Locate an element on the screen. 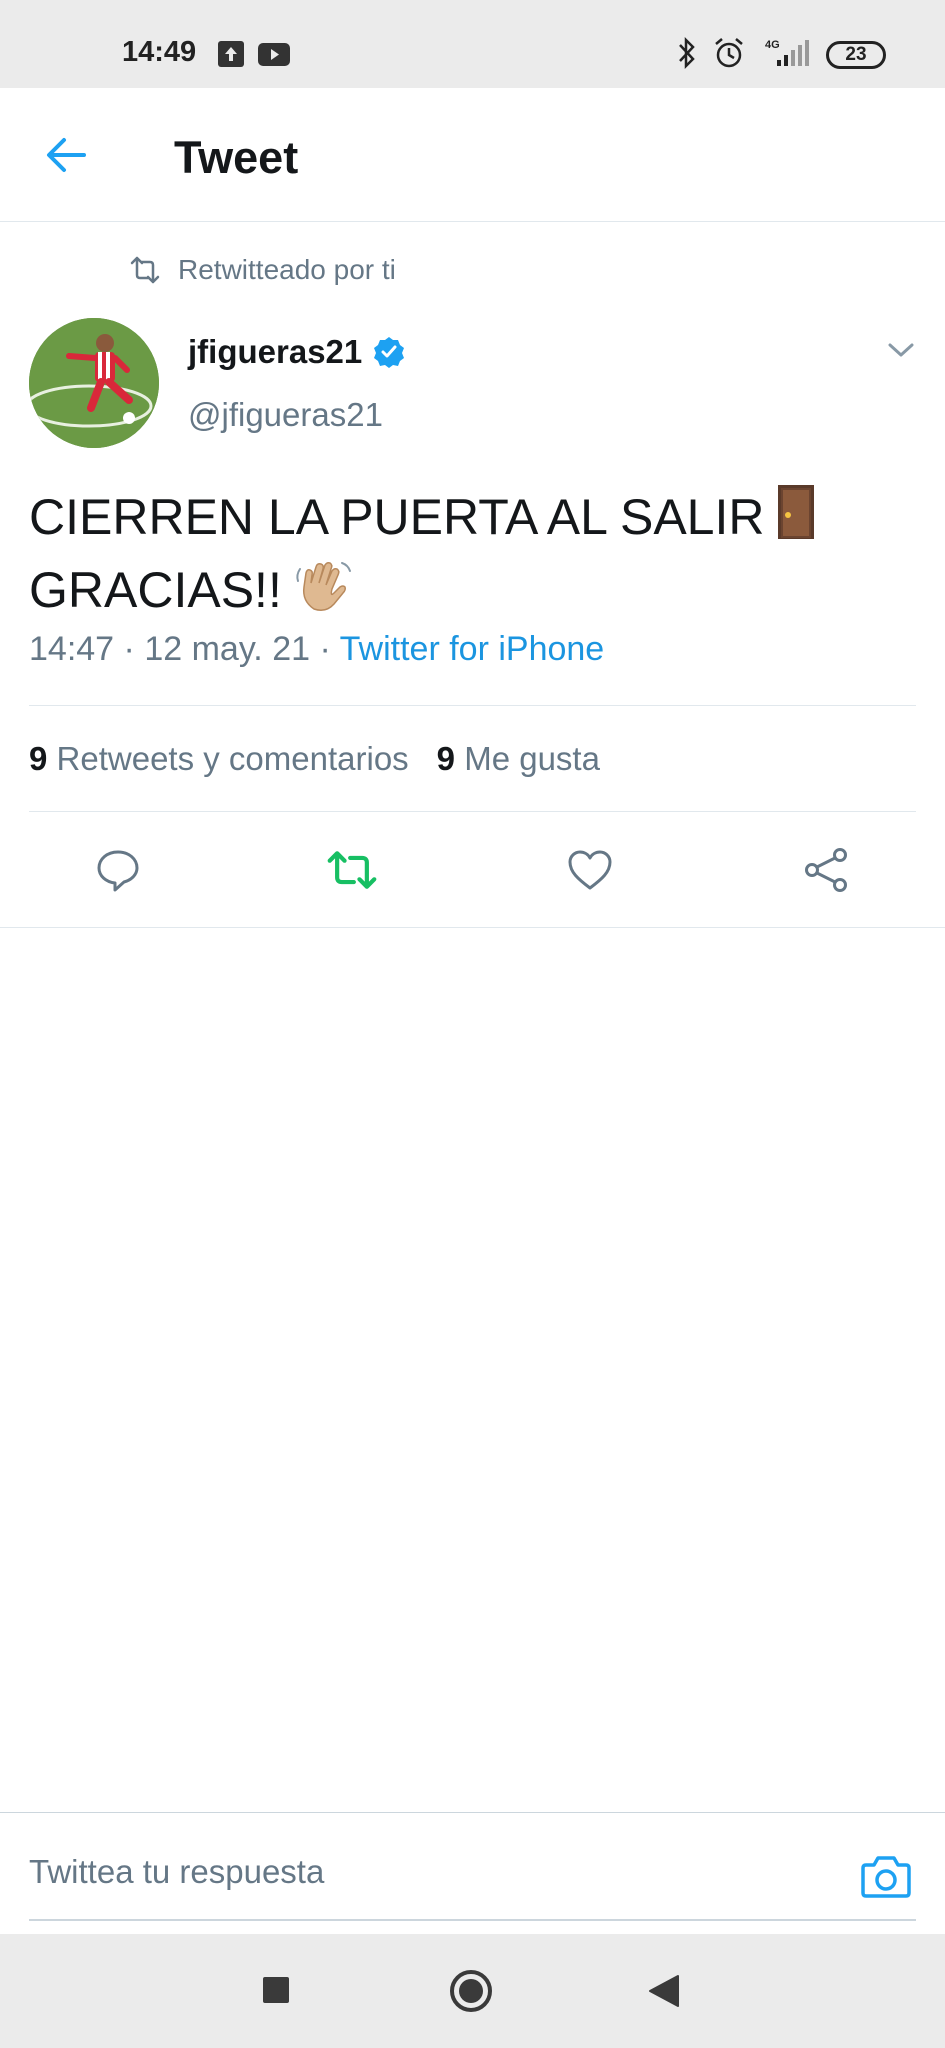 This screenshot has width=945, height=2048. reply-input is located at coordinates (419, 1872).